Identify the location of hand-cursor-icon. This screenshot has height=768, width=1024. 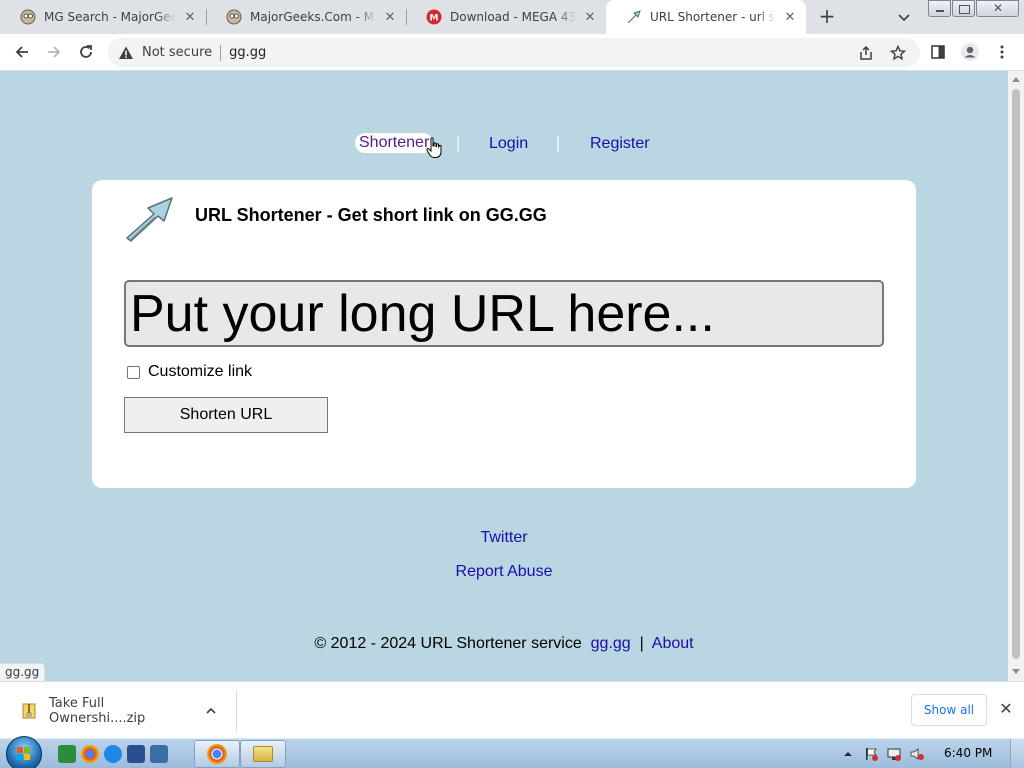
(434, 147).